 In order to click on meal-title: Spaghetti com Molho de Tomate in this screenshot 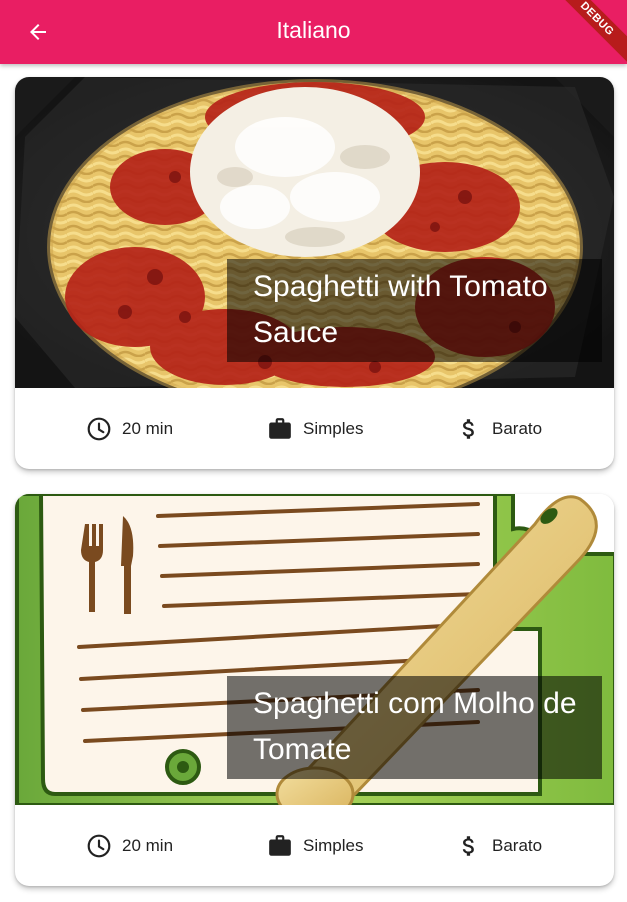, I will do `click(414, 727)`.